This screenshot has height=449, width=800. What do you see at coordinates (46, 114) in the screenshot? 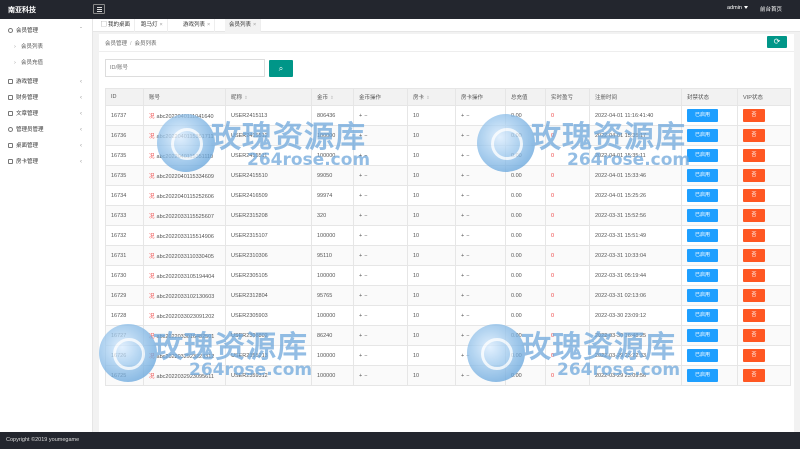
I see `sidebar-item-articles: 文章管理 ‹` at bounding box center [46, 114].